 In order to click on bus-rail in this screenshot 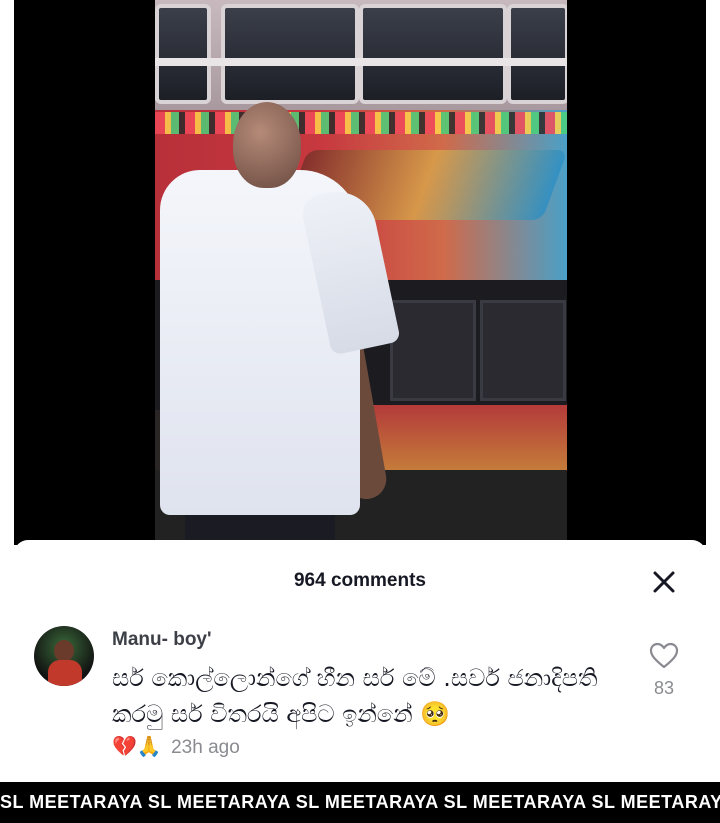, I will do `click(361, 62)`.